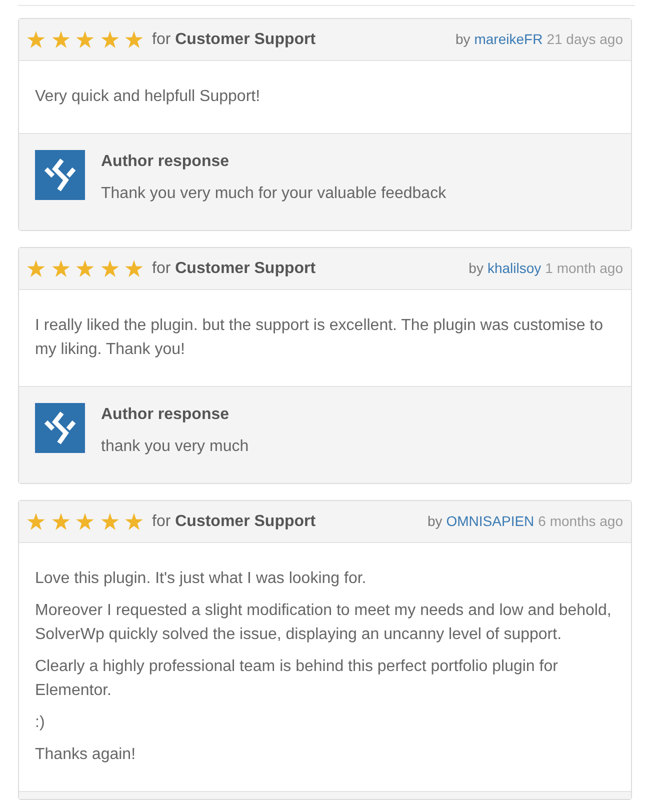  Describe the element at coordinates (580, 521) in the screenshot. I see `review-date: 6 months ago` at that location.